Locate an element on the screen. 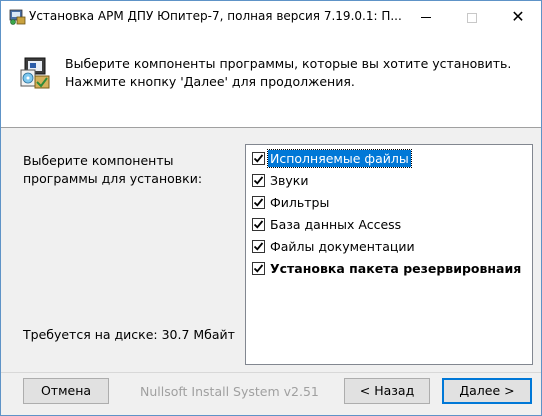 The width and height of the screenshot is (542, 416). maximize-button is located at coordinates (472, 16).